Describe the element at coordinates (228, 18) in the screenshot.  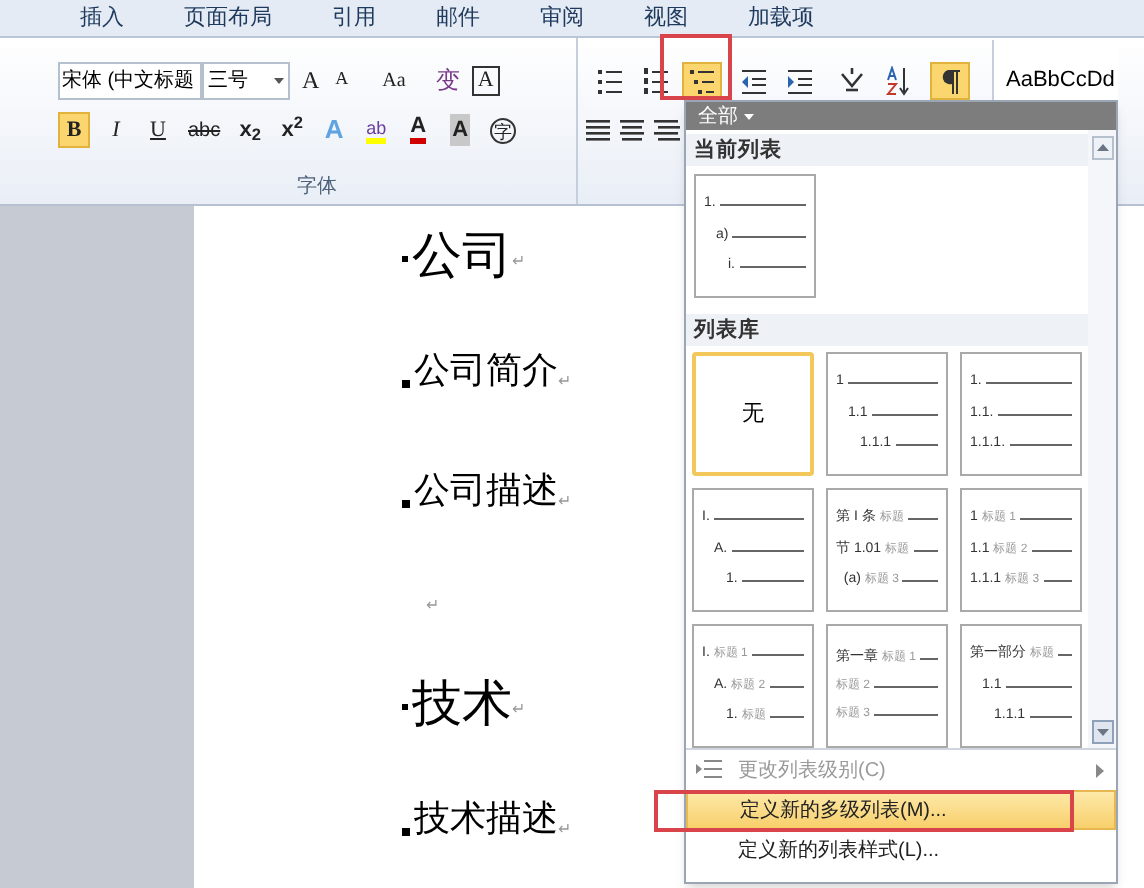
I see `ribbon-tab: 页面布局` at that location.